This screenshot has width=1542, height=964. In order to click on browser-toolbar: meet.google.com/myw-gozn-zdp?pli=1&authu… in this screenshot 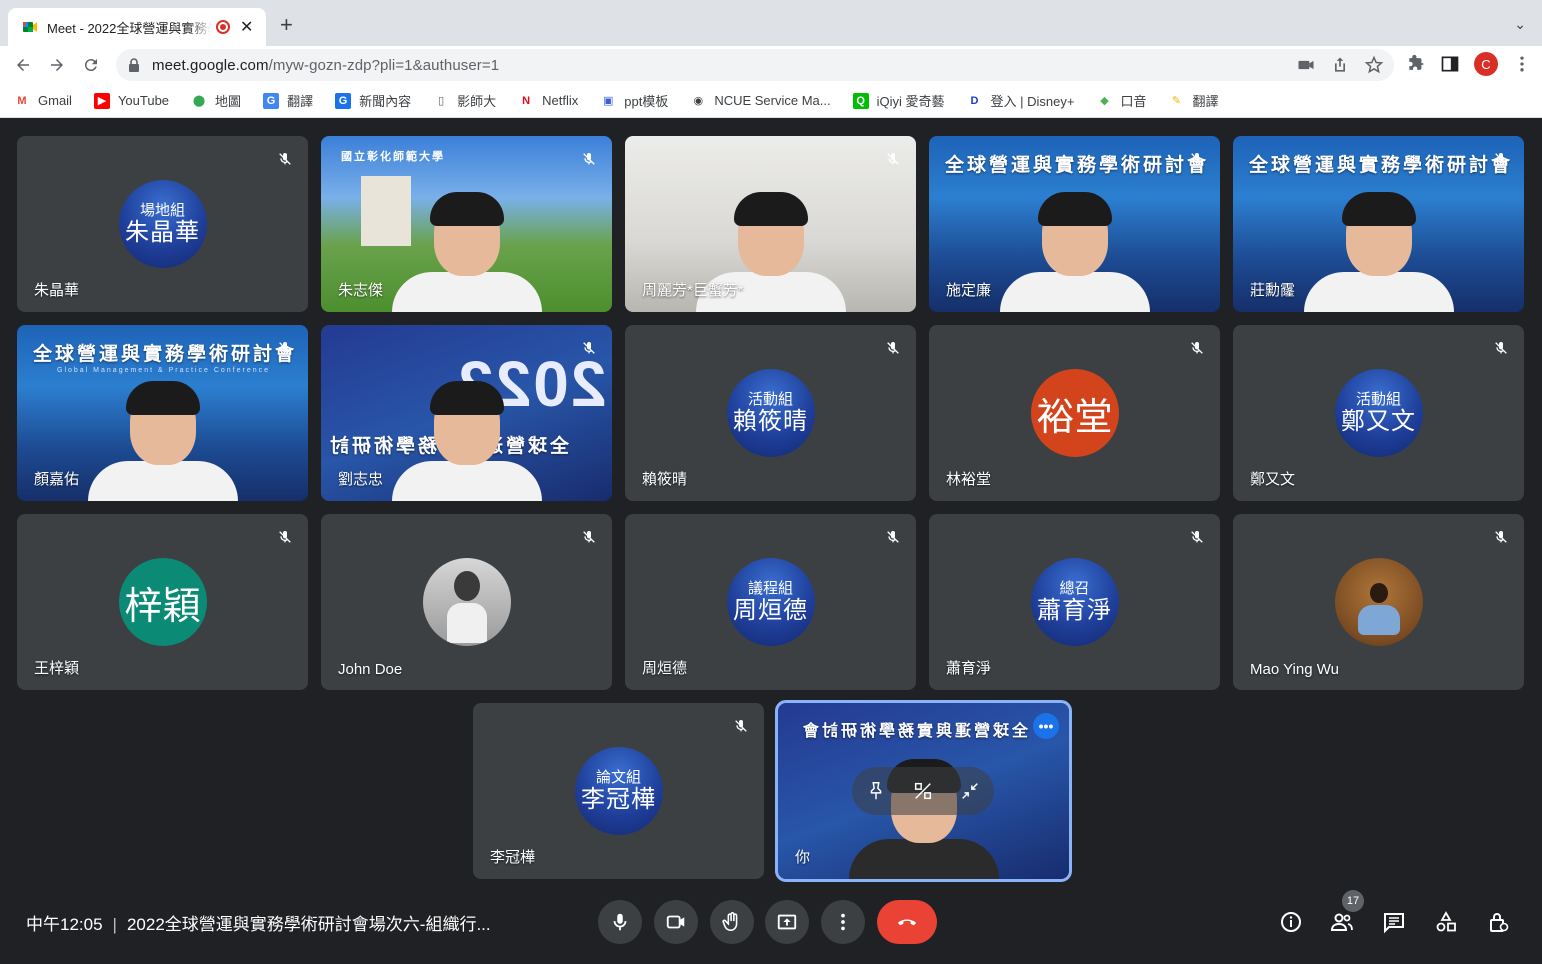, I will do `click(771, 65)`.